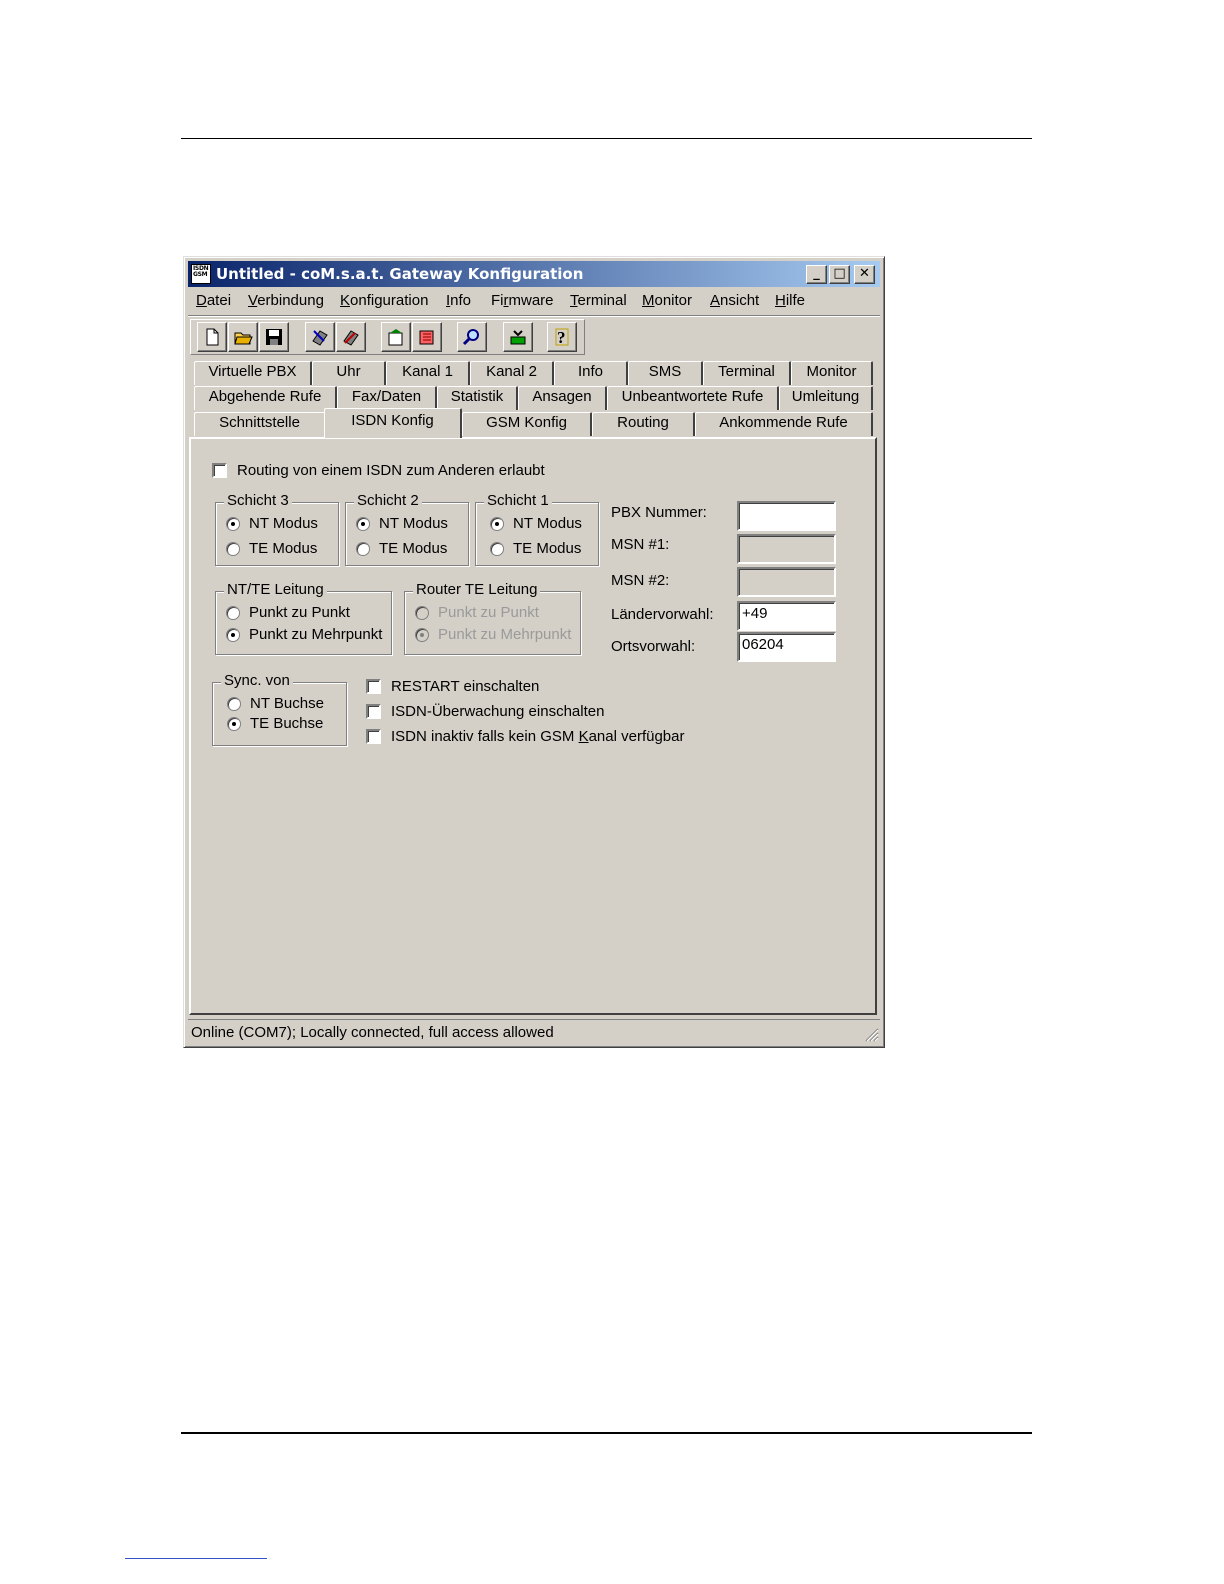 The height and width of the screenshot is (1584, 1224). Describe the element at coordinates (274, 337) in the screenshot. I see `save-icon` at that location.